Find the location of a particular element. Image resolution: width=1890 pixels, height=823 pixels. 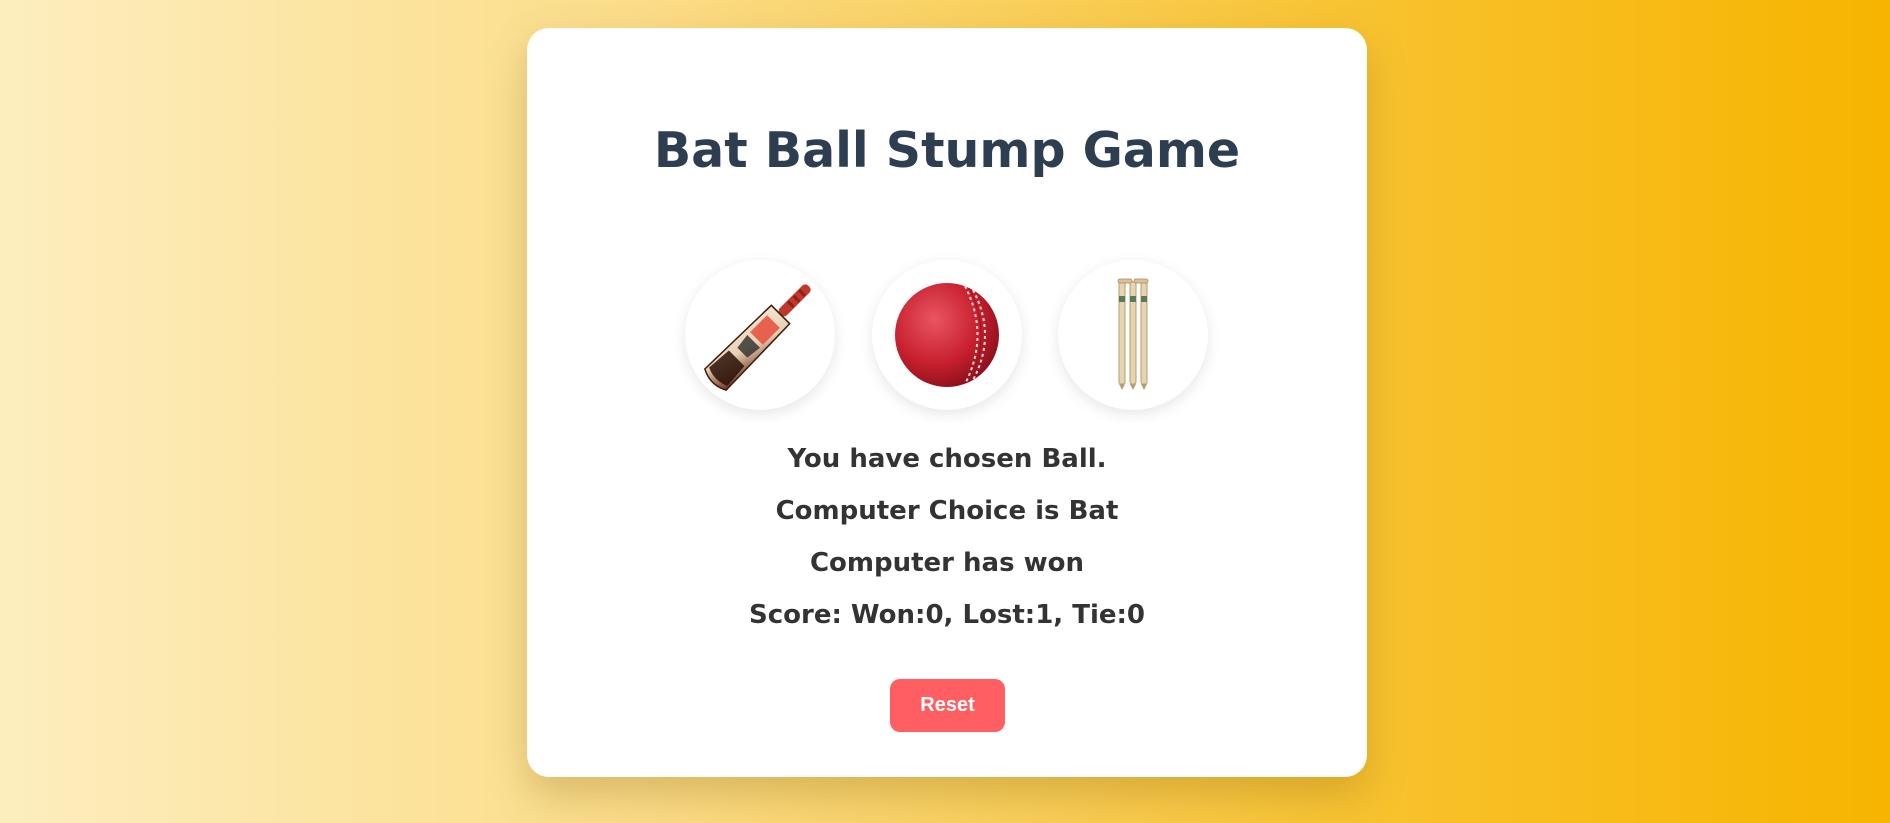

ball-choice-button is located at coordinates (947, 335).